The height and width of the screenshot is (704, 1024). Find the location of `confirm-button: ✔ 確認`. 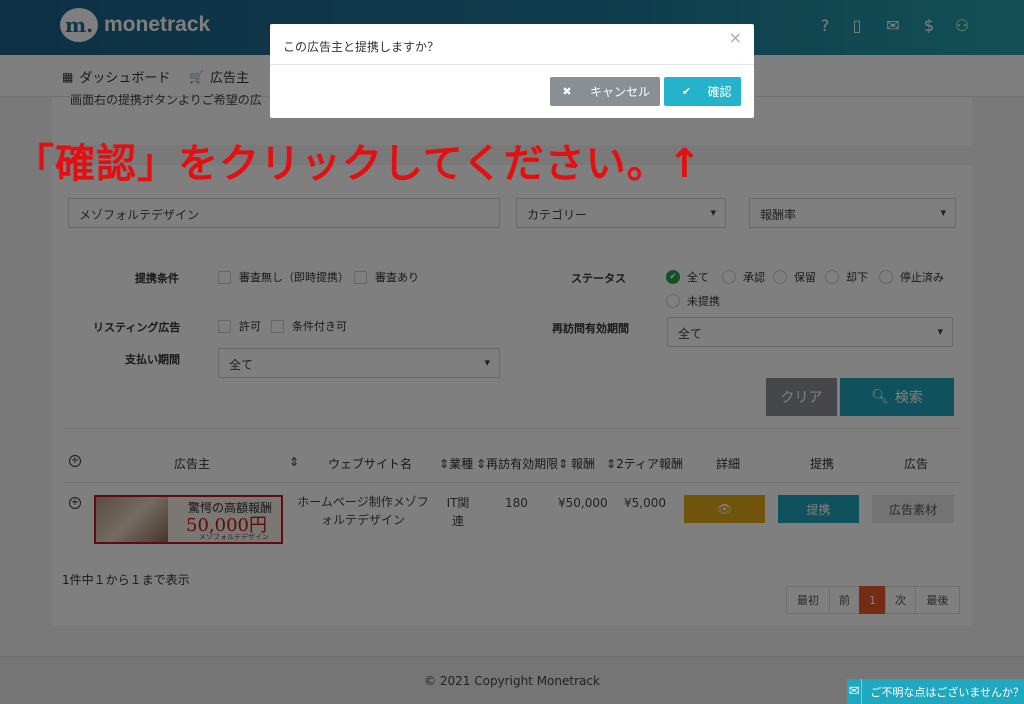

confirm-button: ✔ 確認 is located at coordinates (702, 91).